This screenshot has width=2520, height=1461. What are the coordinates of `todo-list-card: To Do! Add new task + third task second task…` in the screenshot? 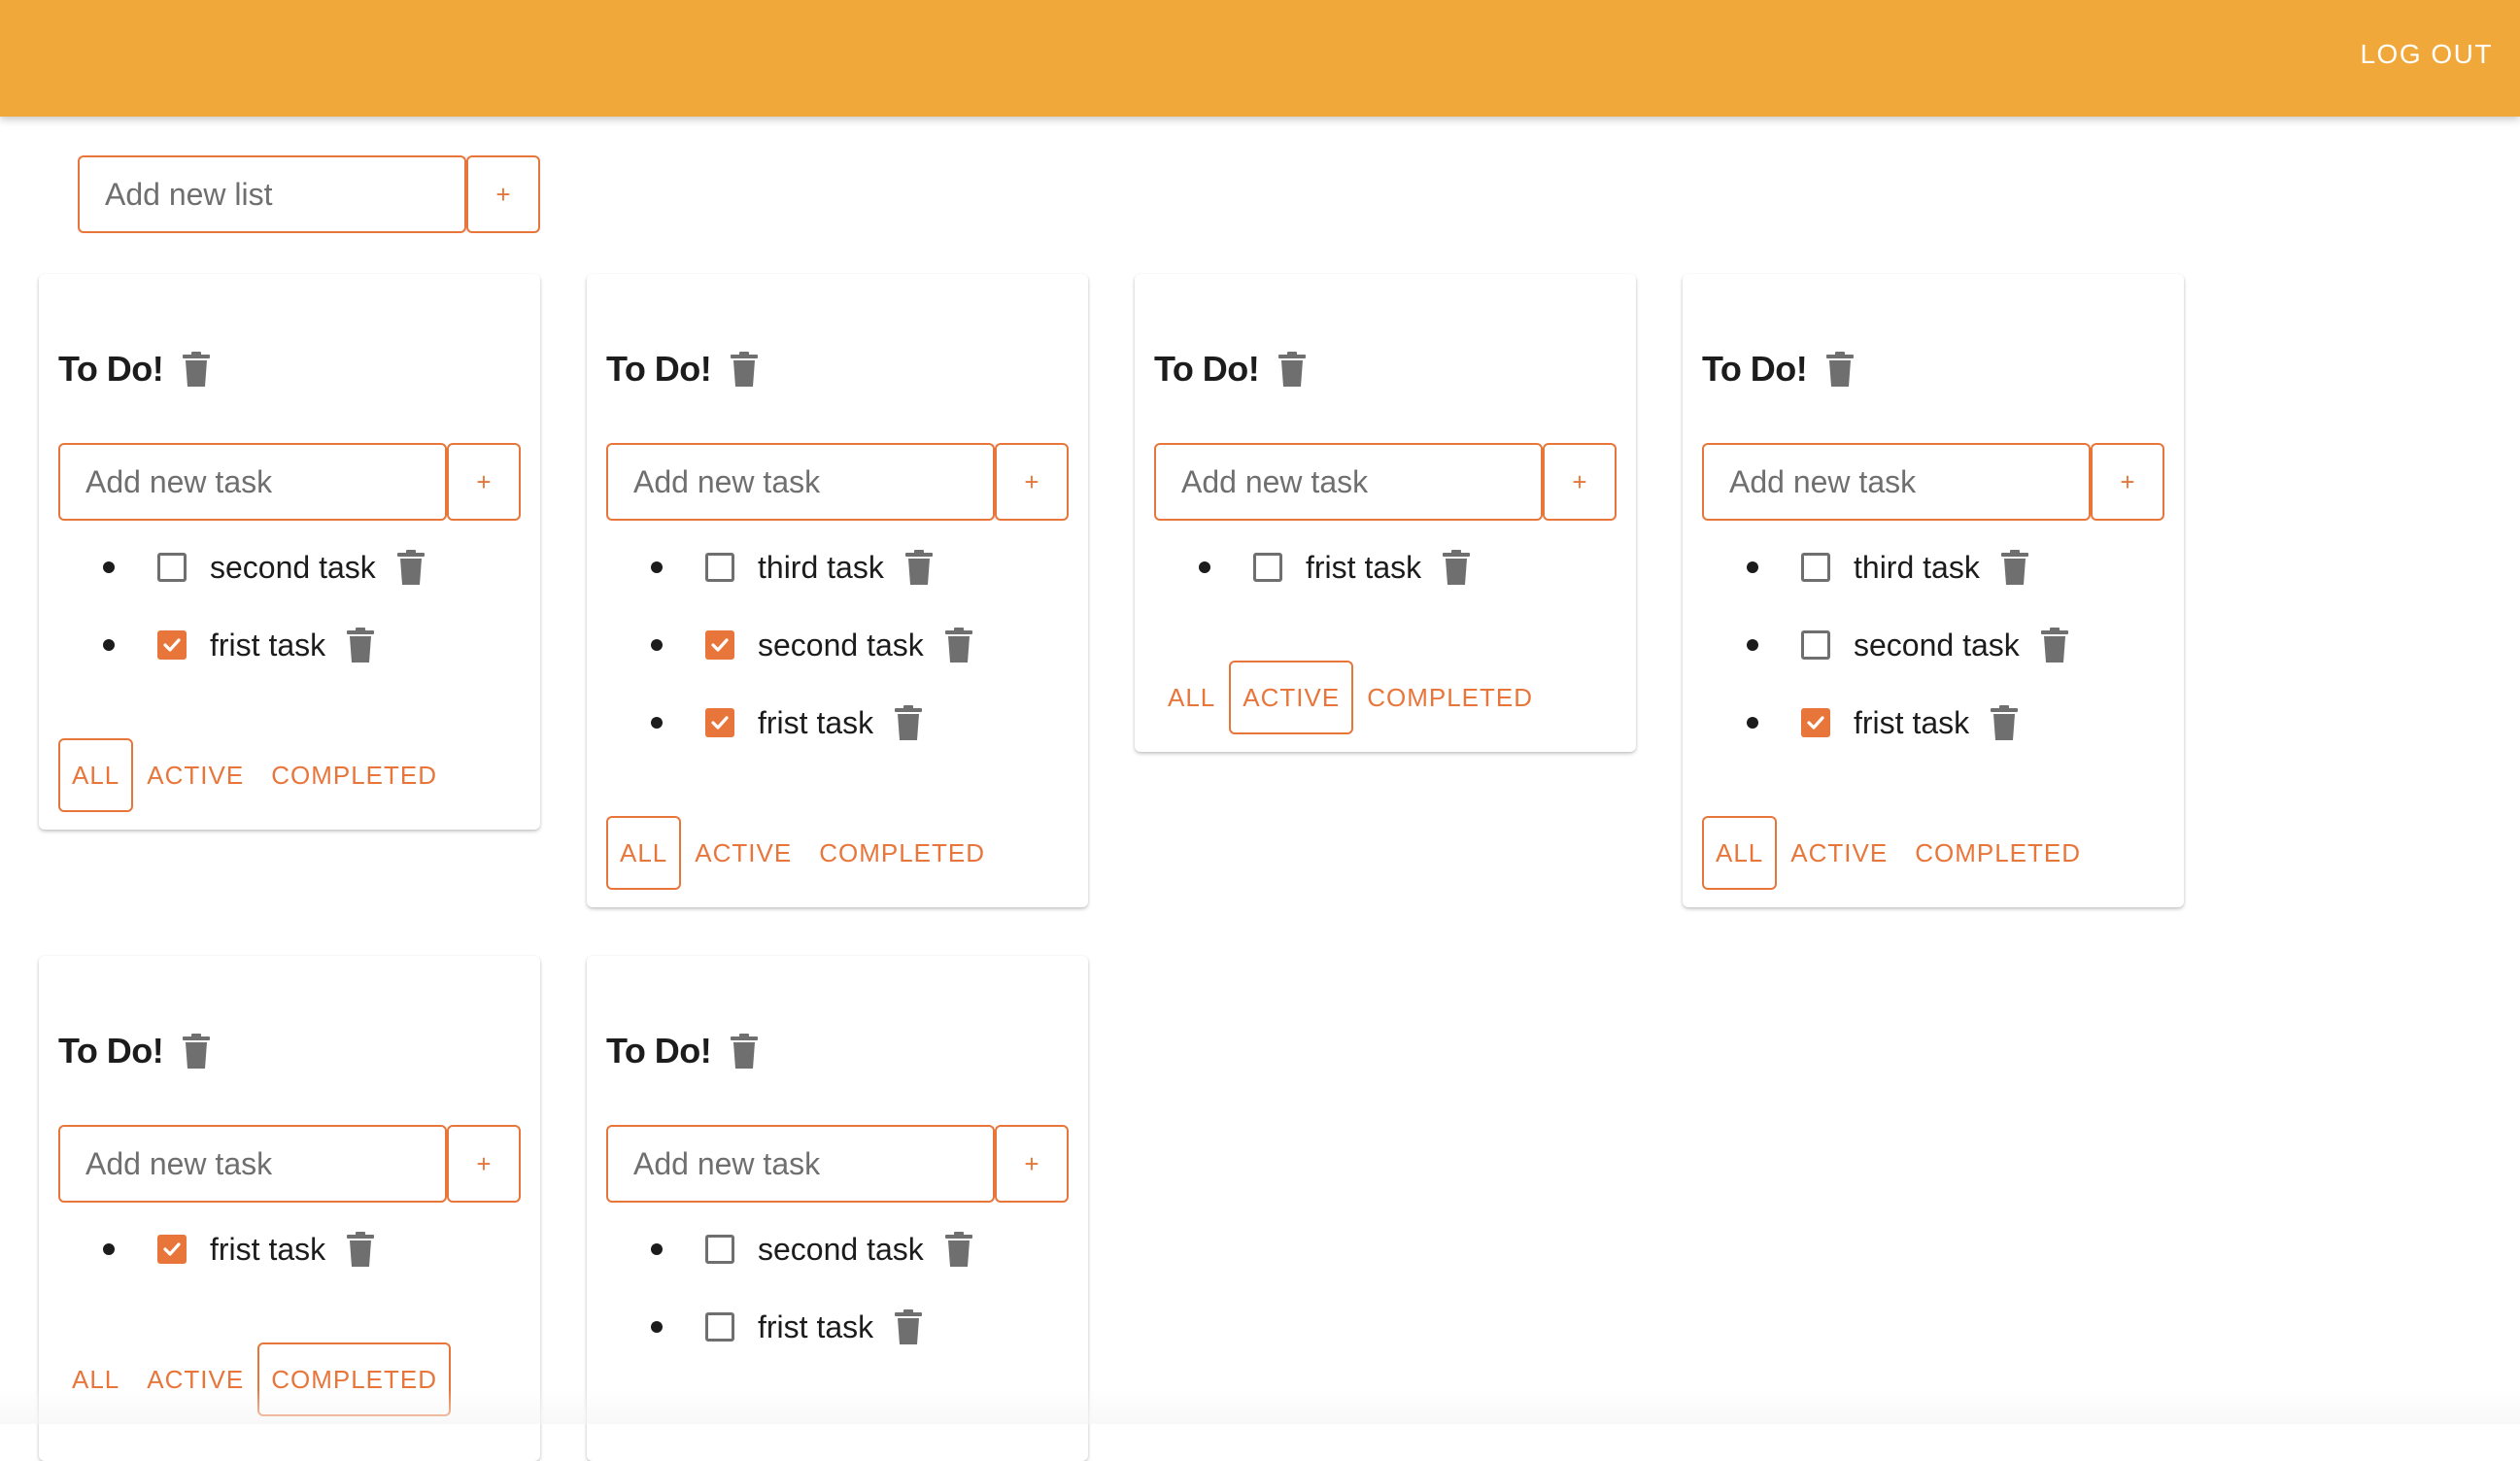 It's located at (837, 591).